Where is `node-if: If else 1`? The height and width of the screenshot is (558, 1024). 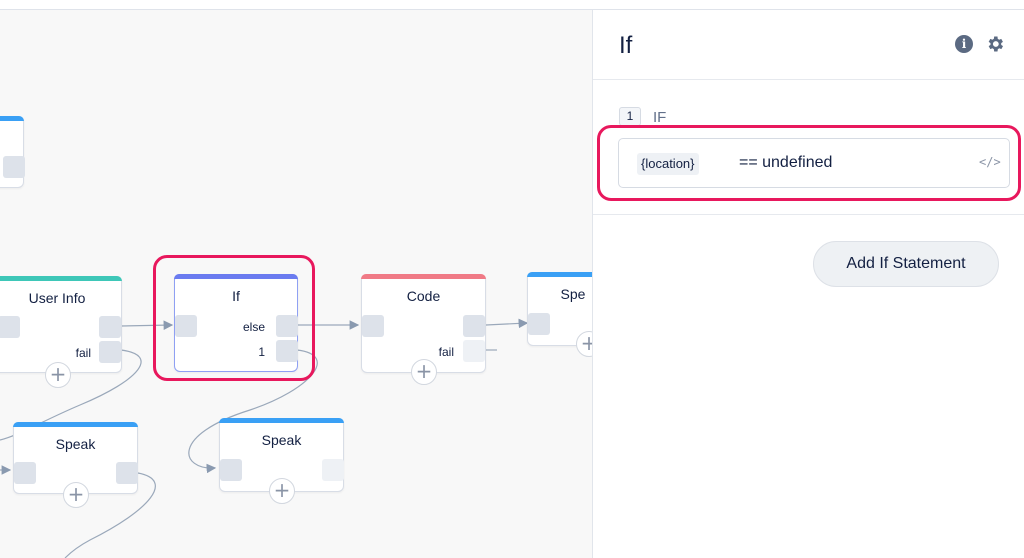
node-if: If else 1 is located at coordinates (236, 323).